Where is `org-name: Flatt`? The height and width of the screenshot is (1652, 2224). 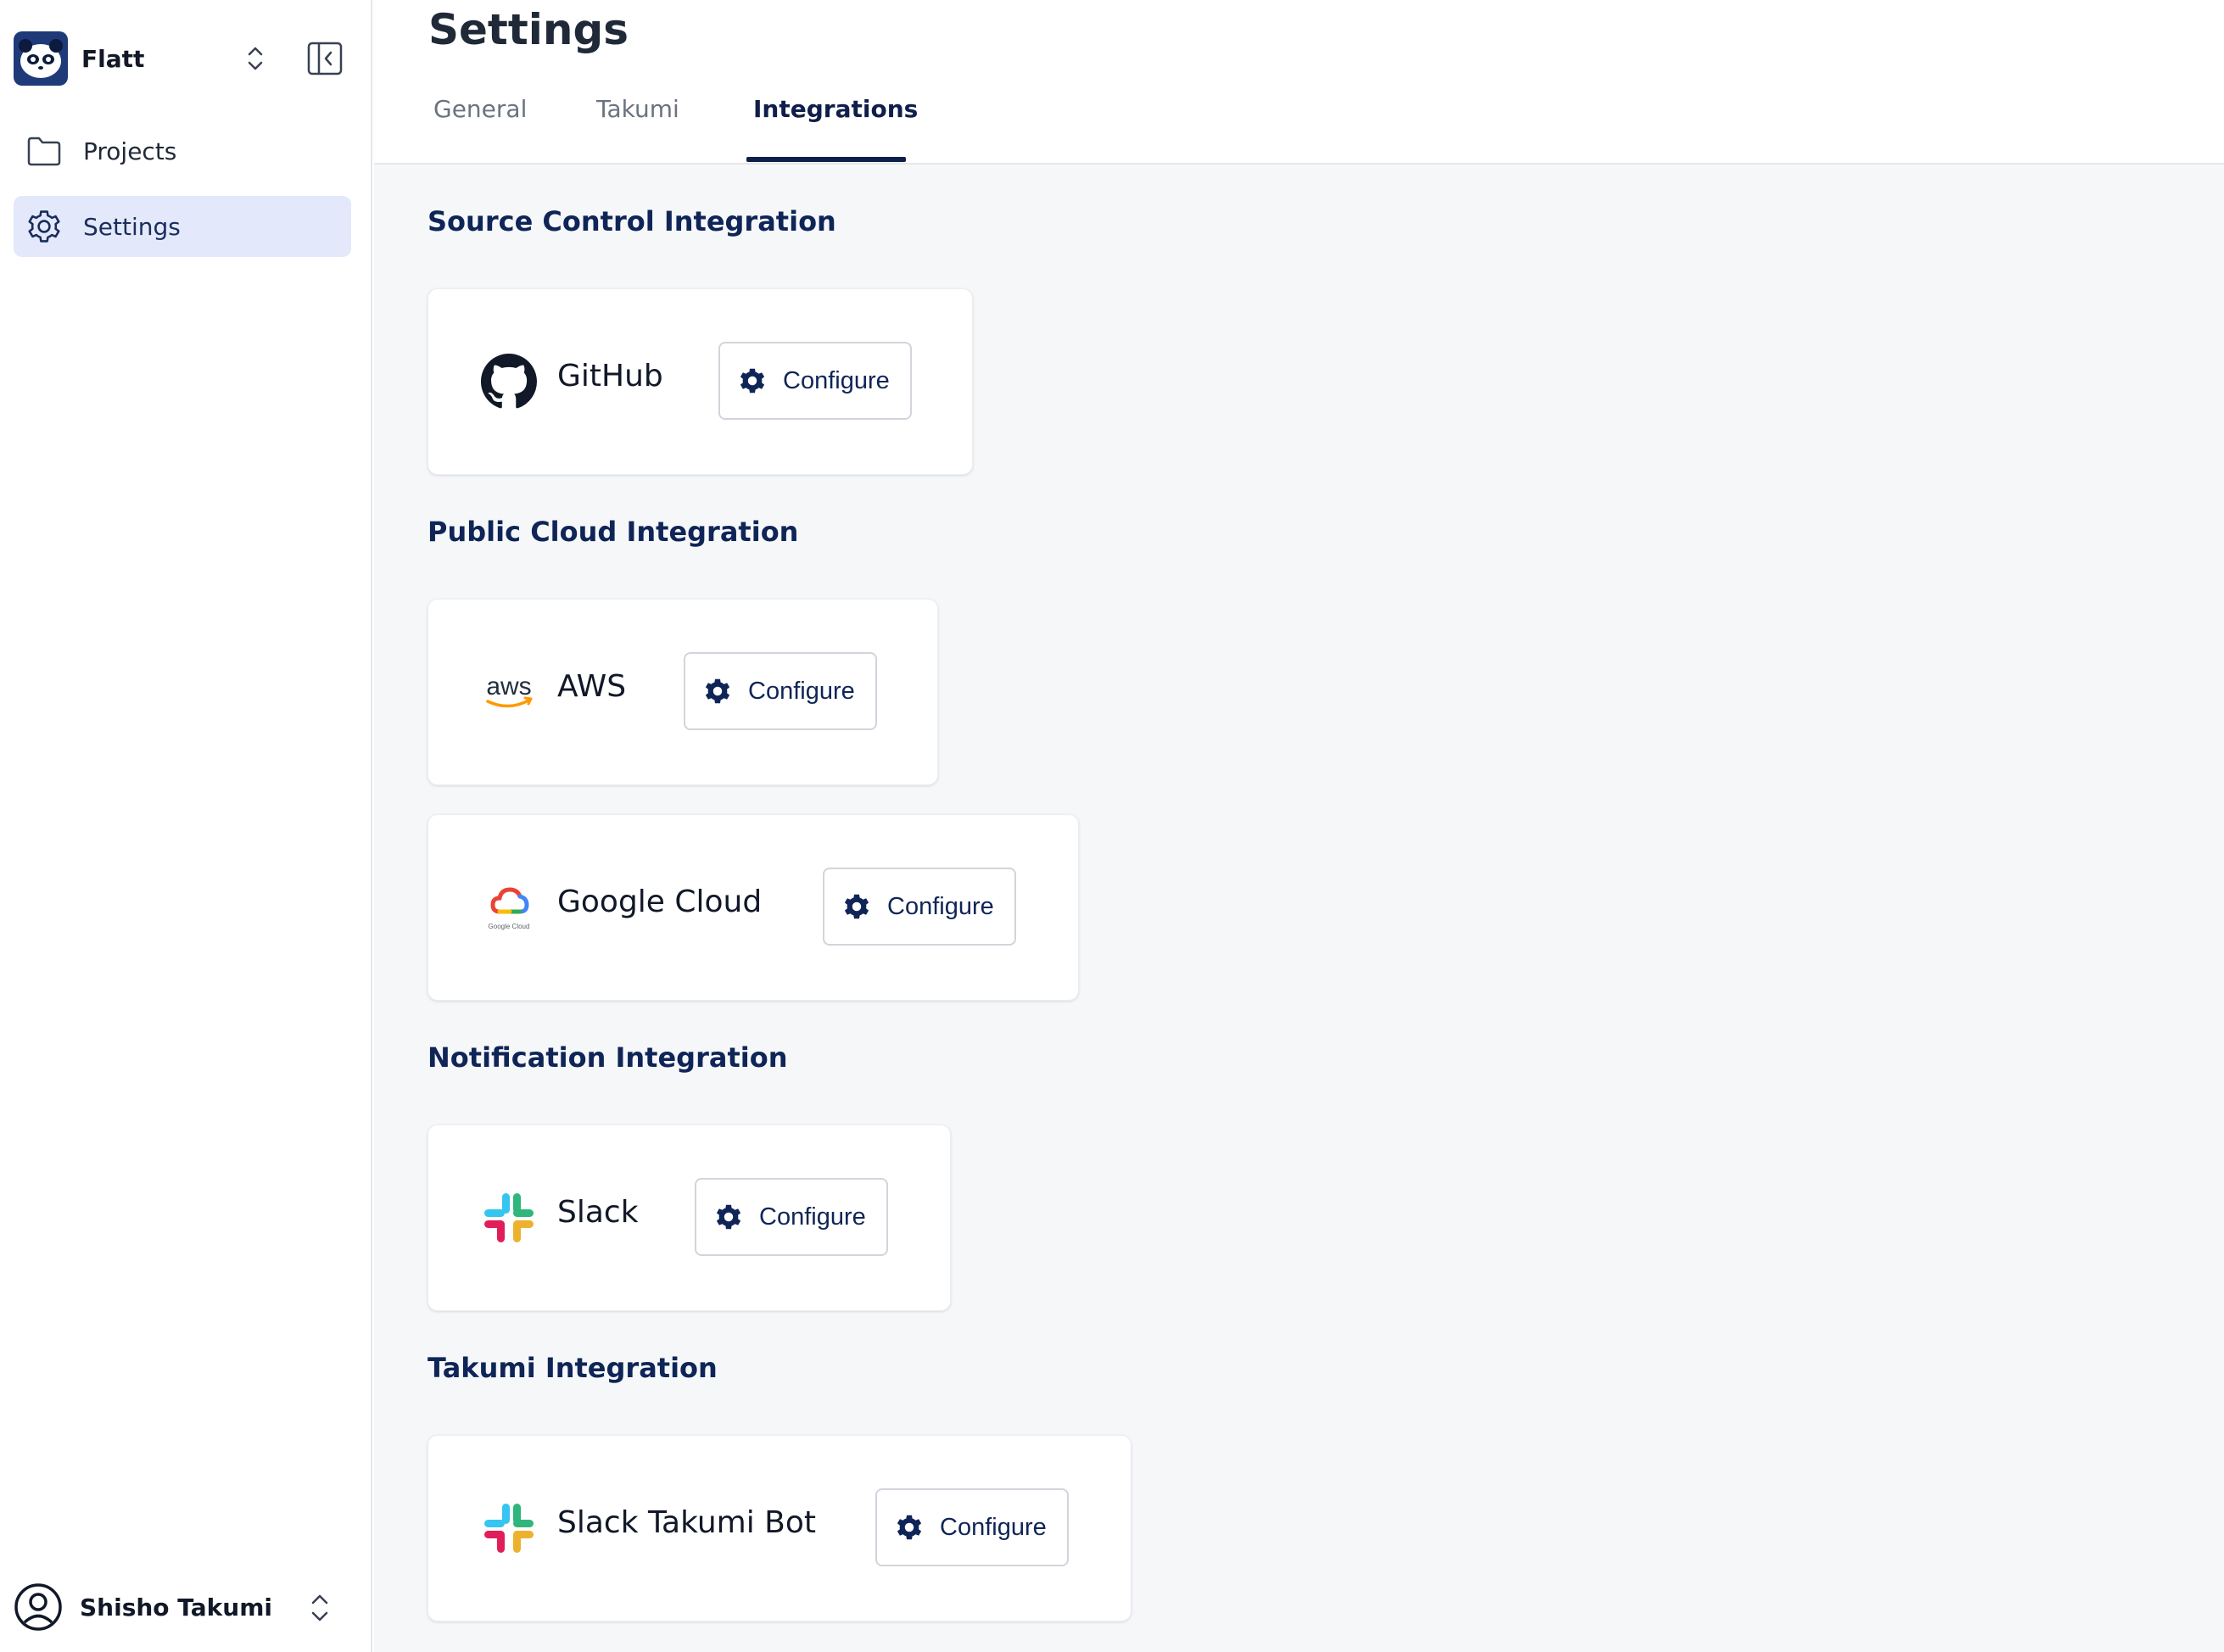 org-name: Flatt is located at coordinates (113, 58).